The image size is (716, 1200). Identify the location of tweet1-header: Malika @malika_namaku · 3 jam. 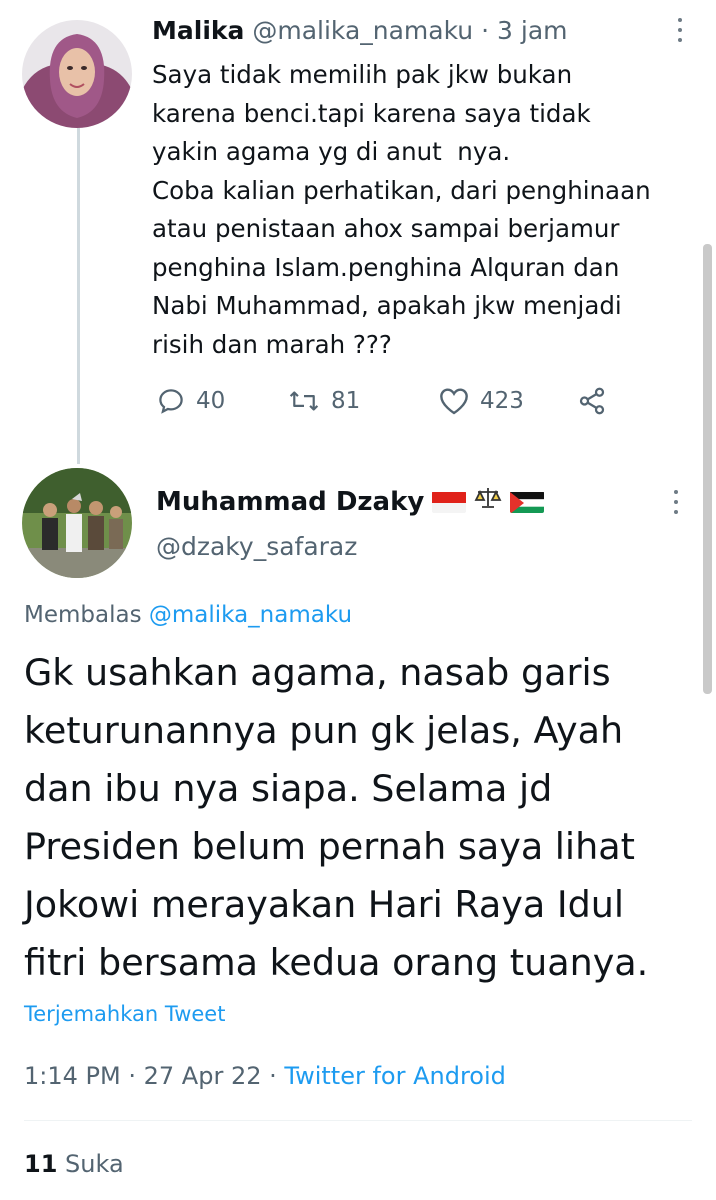
(360, 30).